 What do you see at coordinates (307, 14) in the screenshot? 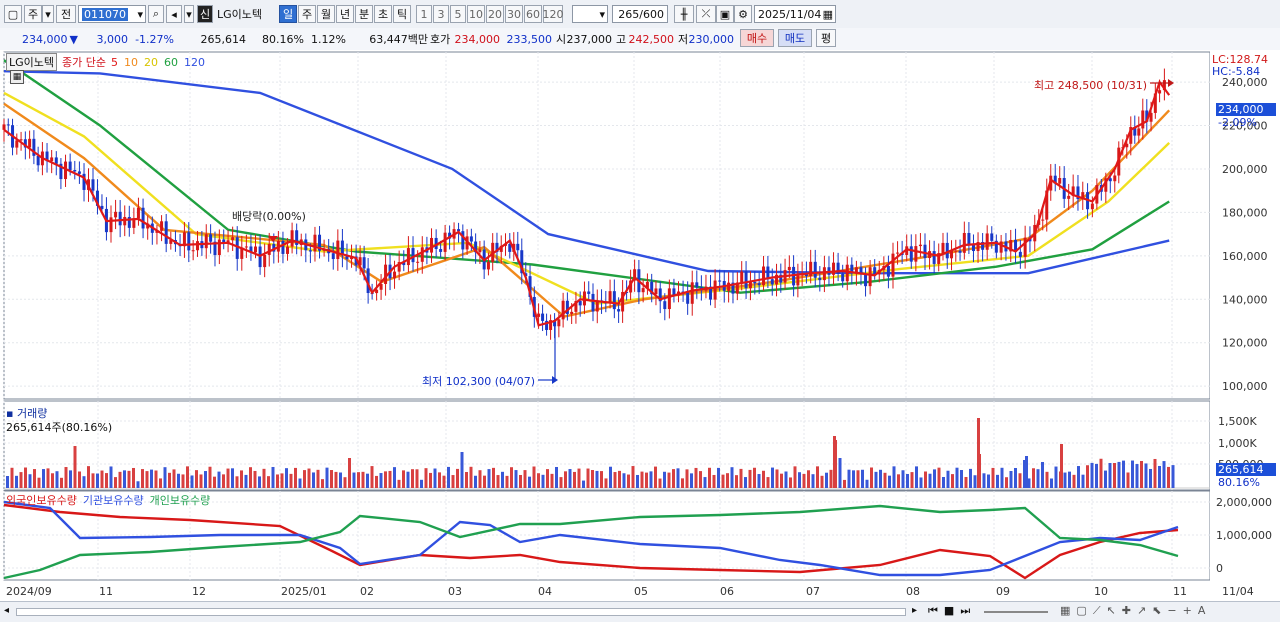
I see `period-tab-1: 주` at bounding box center [307, 14].